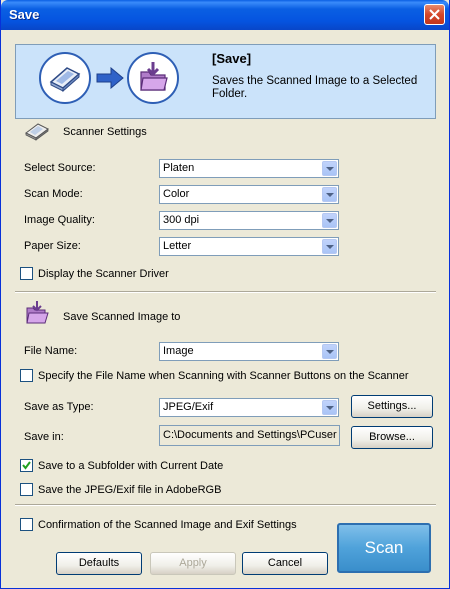 This screenshot has width=450, height=589. Describe the element at coordinates (384, 548) in the screenshot. I see `scan-button: Scan` at that location.